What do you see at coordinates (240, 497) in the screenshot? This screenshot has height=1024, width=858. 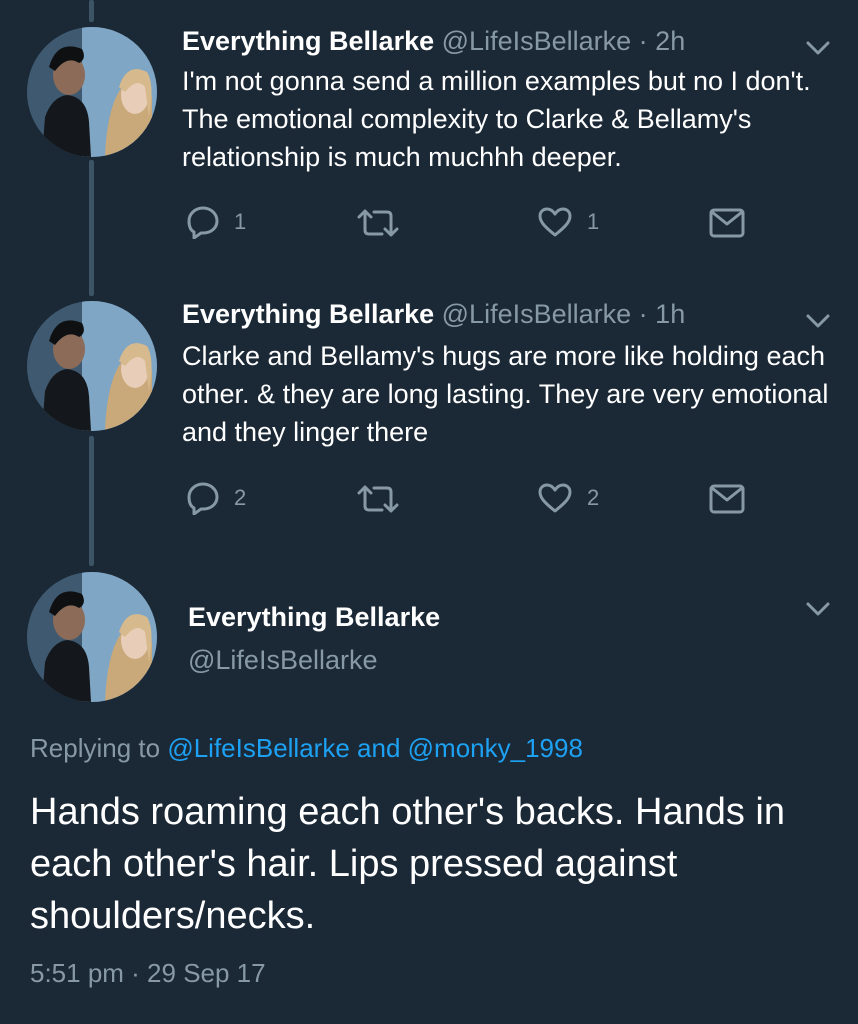 I see `reply-count: 2` at bounding box center [240, 497].